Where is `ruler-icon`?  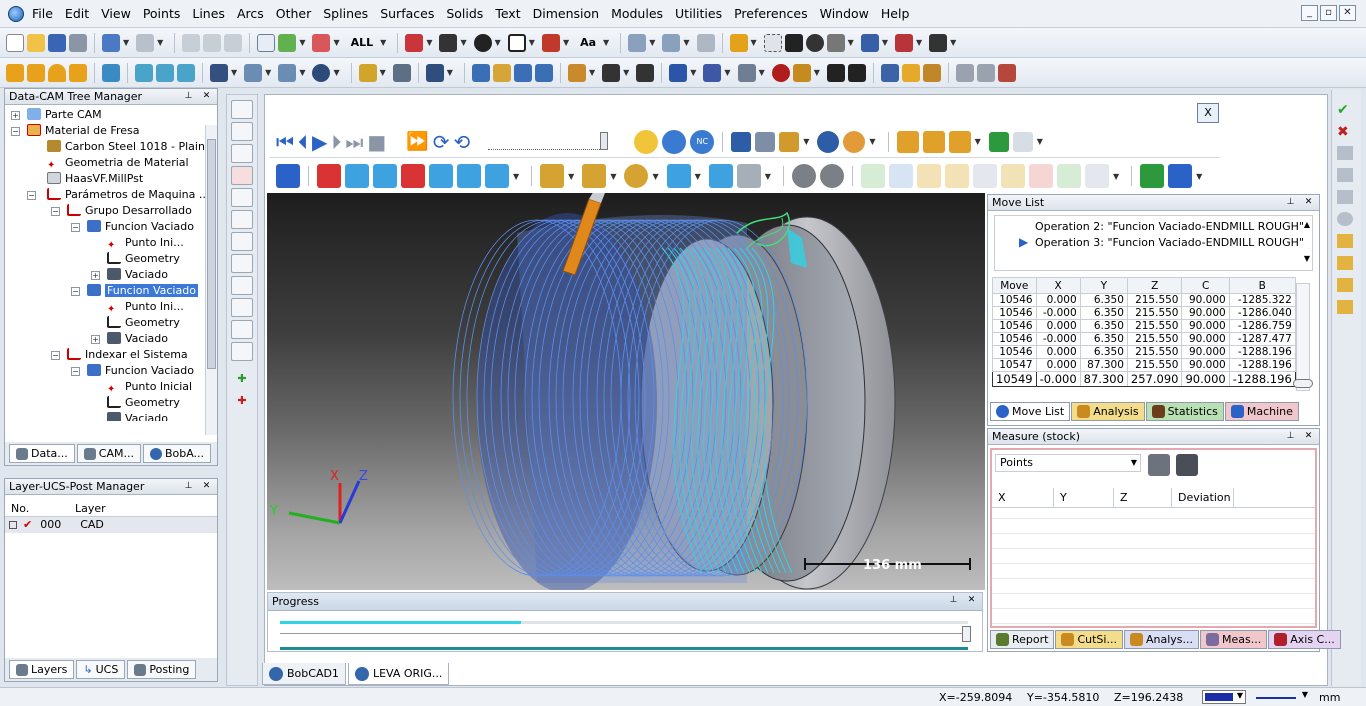
ruler-icon is located at coordinates (1345, 241).